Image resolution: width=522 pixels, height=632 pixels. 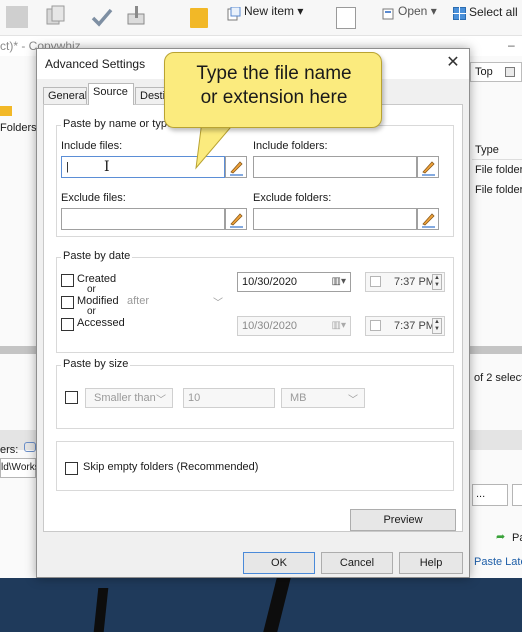 I want to click on paste-arrow-icon: ➦, so click(x=501, y=537).